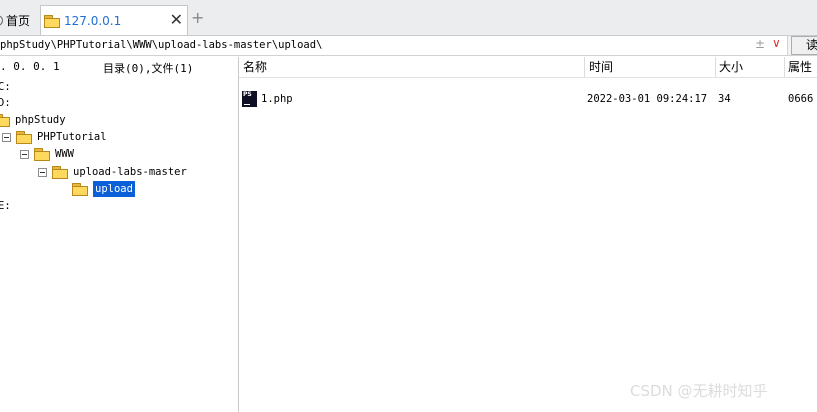 The image size is (817, 412). Describe the element at coordinates (800, 67) in the screenshot. I see `column-attr: 属性` at that location.